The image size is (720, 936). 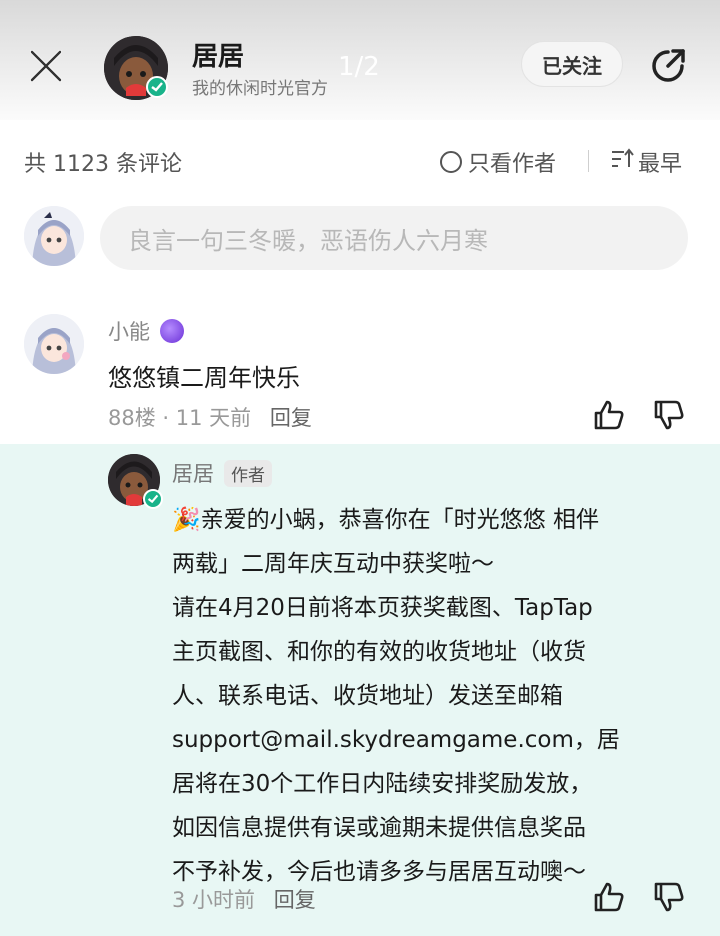 What do you see at coordinates (333, 564) in the screenshot?
I see `reply-line: 两载」二周年庆互动中获奖啦～` at bounding box center [333, 564].